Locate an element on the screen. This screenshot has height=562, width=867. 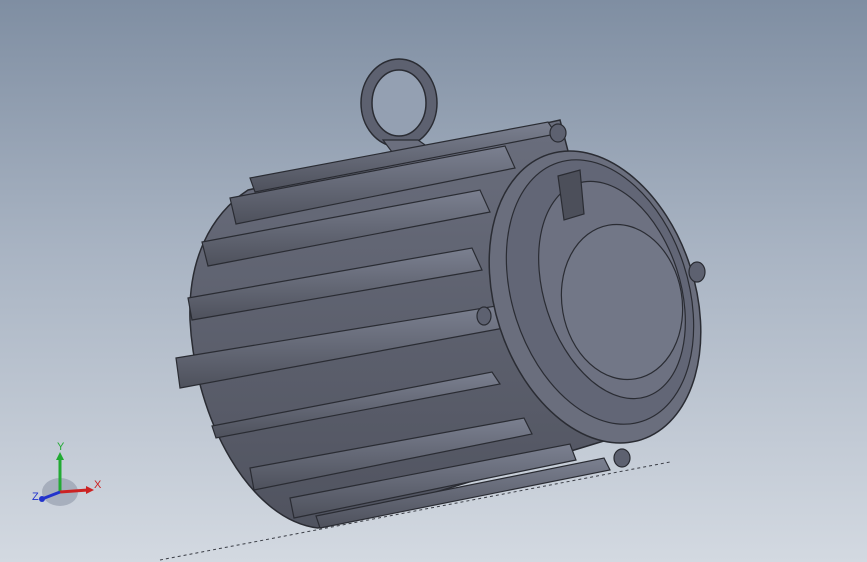
triad-x-label: X is located at coordinates (98, 485).